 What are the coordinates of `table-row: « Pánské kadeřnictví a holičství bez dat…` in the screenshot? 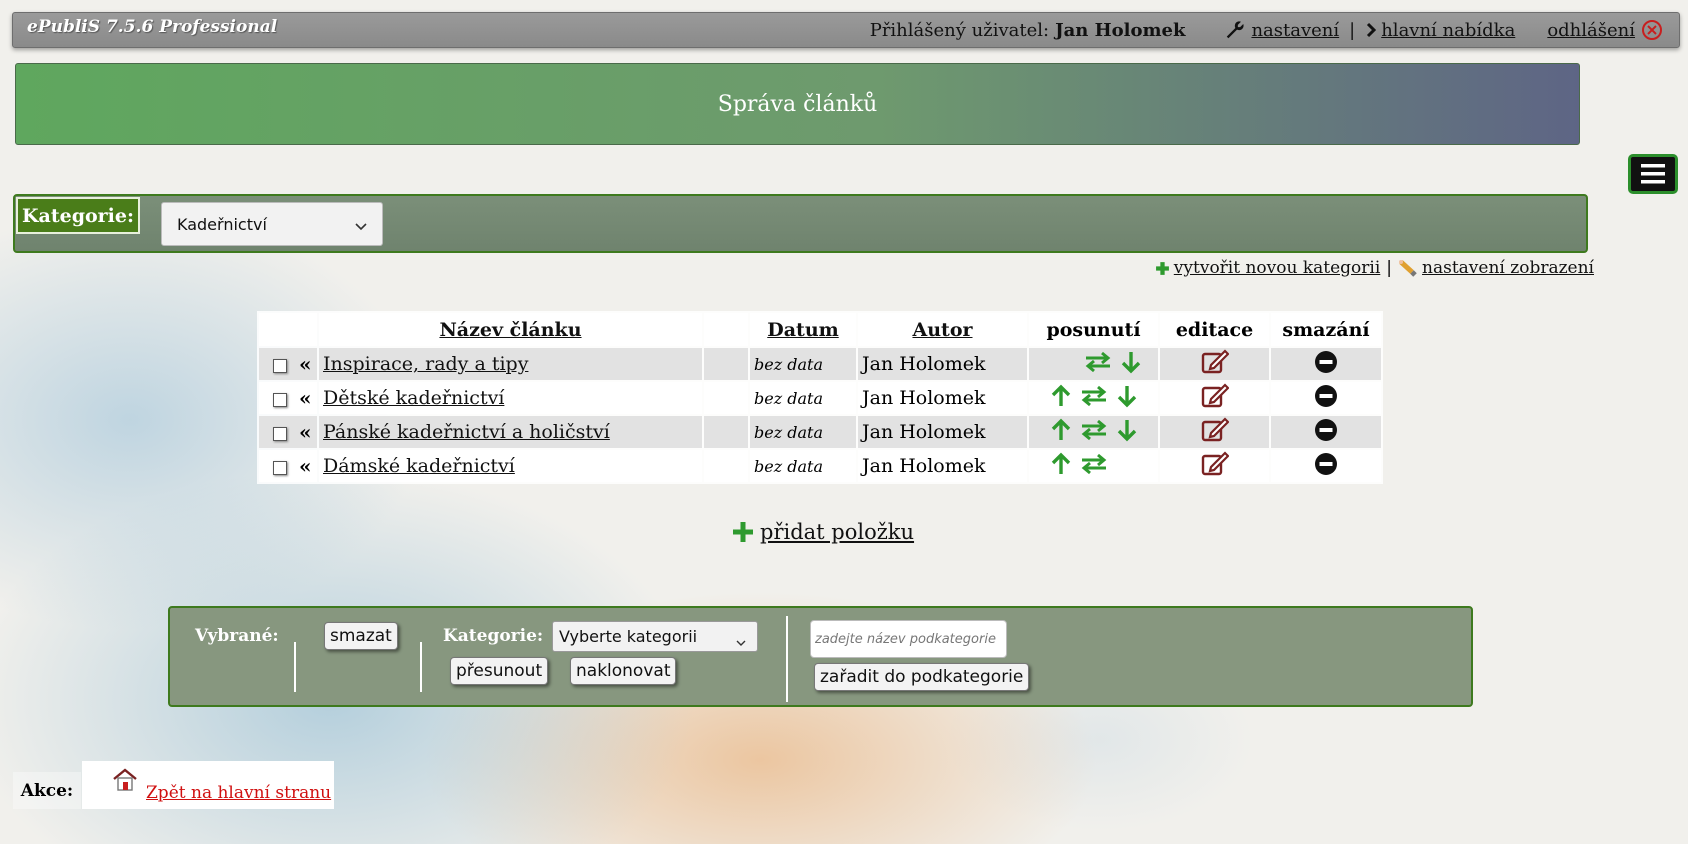 It's located at (820, 432).